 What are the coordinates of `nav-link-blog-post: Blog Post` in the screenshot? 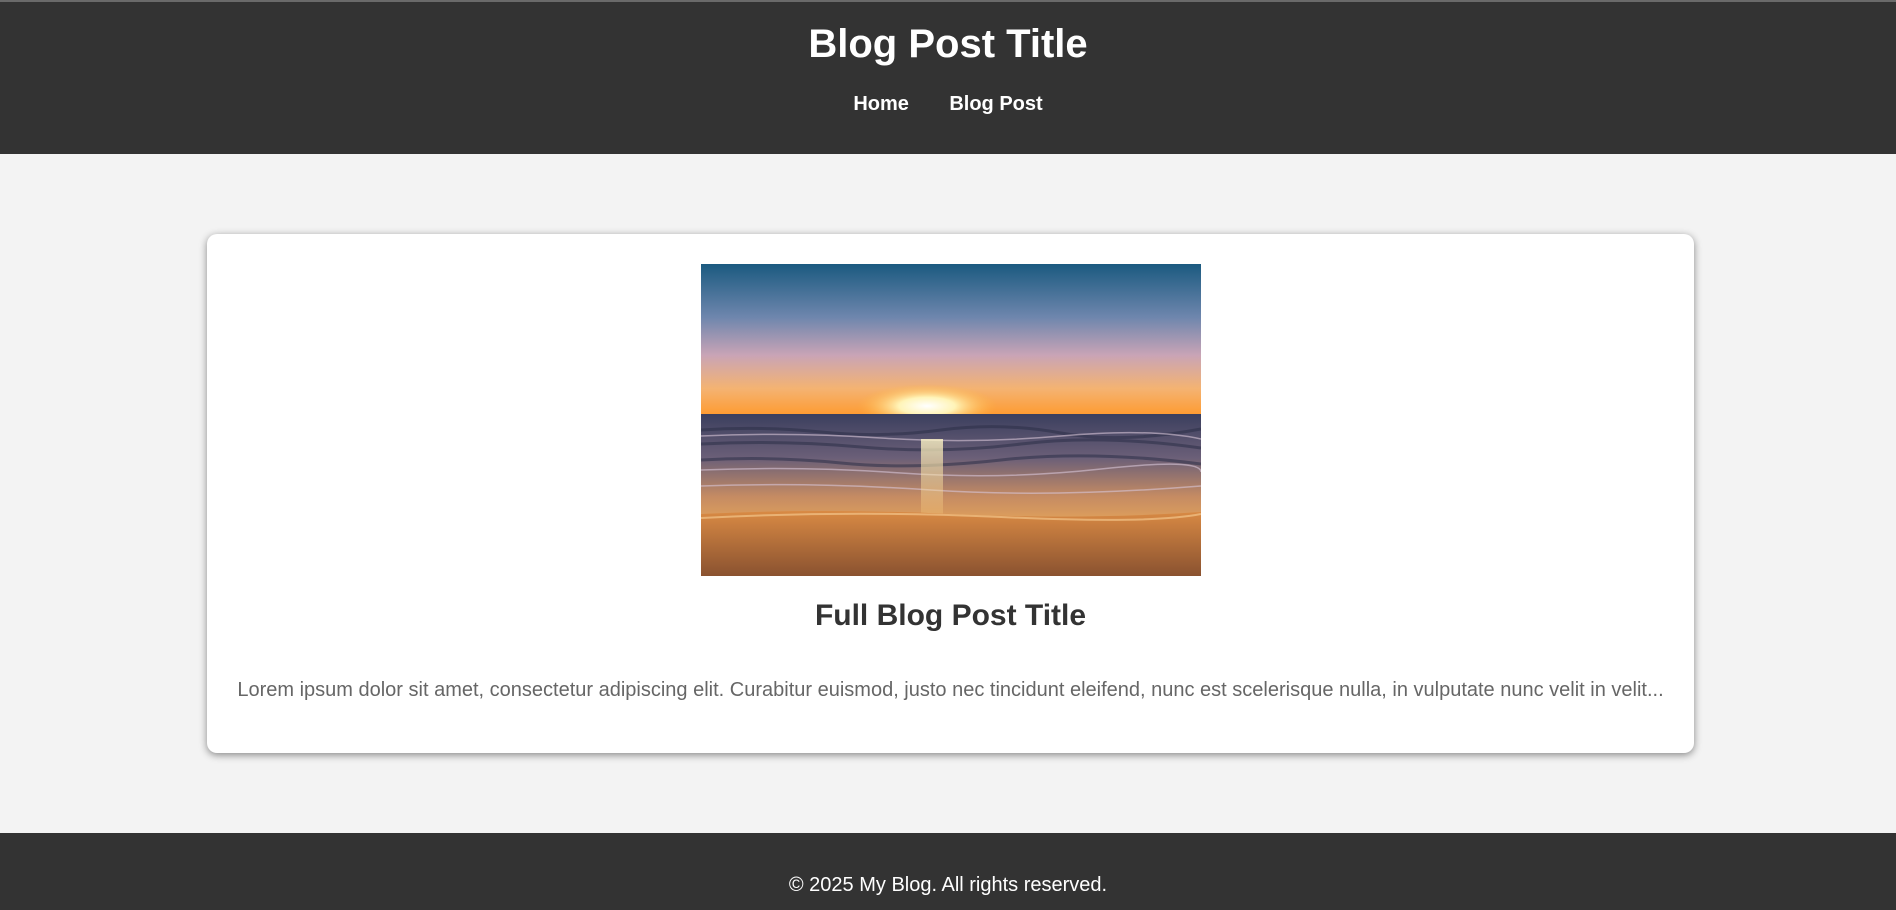 It's located at (995, 104).